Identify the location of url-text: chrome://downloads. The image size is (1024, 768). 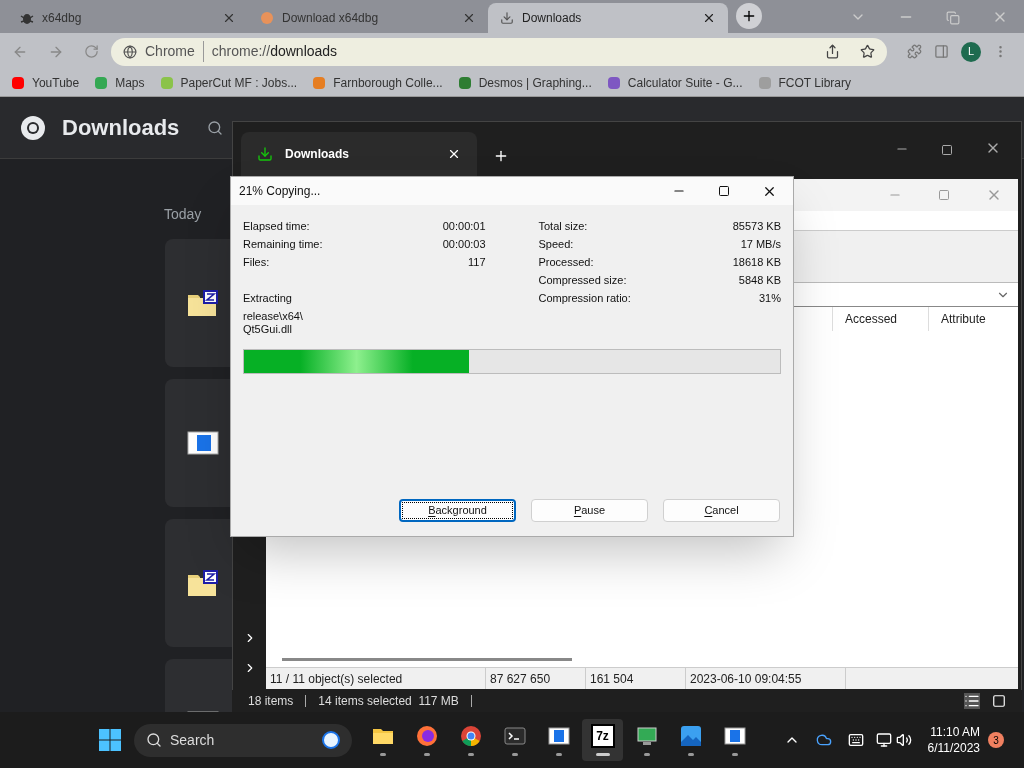
(274, 51).